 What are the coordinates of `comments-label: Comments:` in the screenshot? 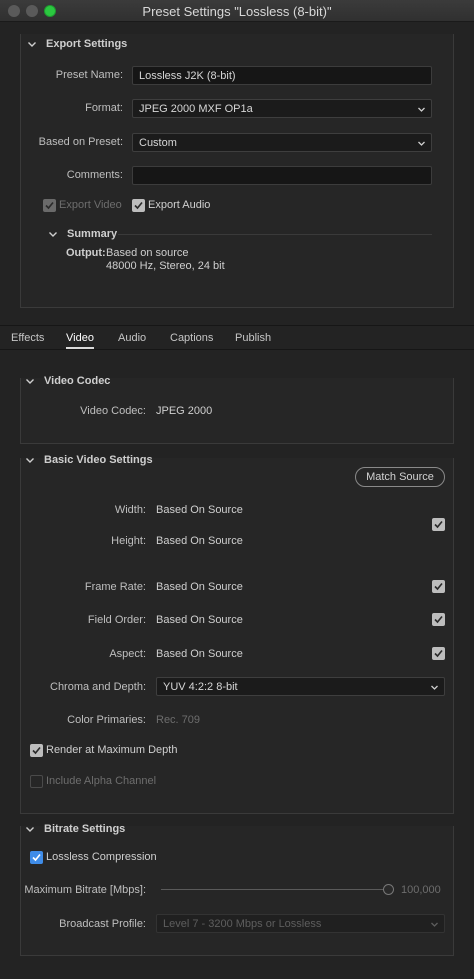 It's located at (94, 175).